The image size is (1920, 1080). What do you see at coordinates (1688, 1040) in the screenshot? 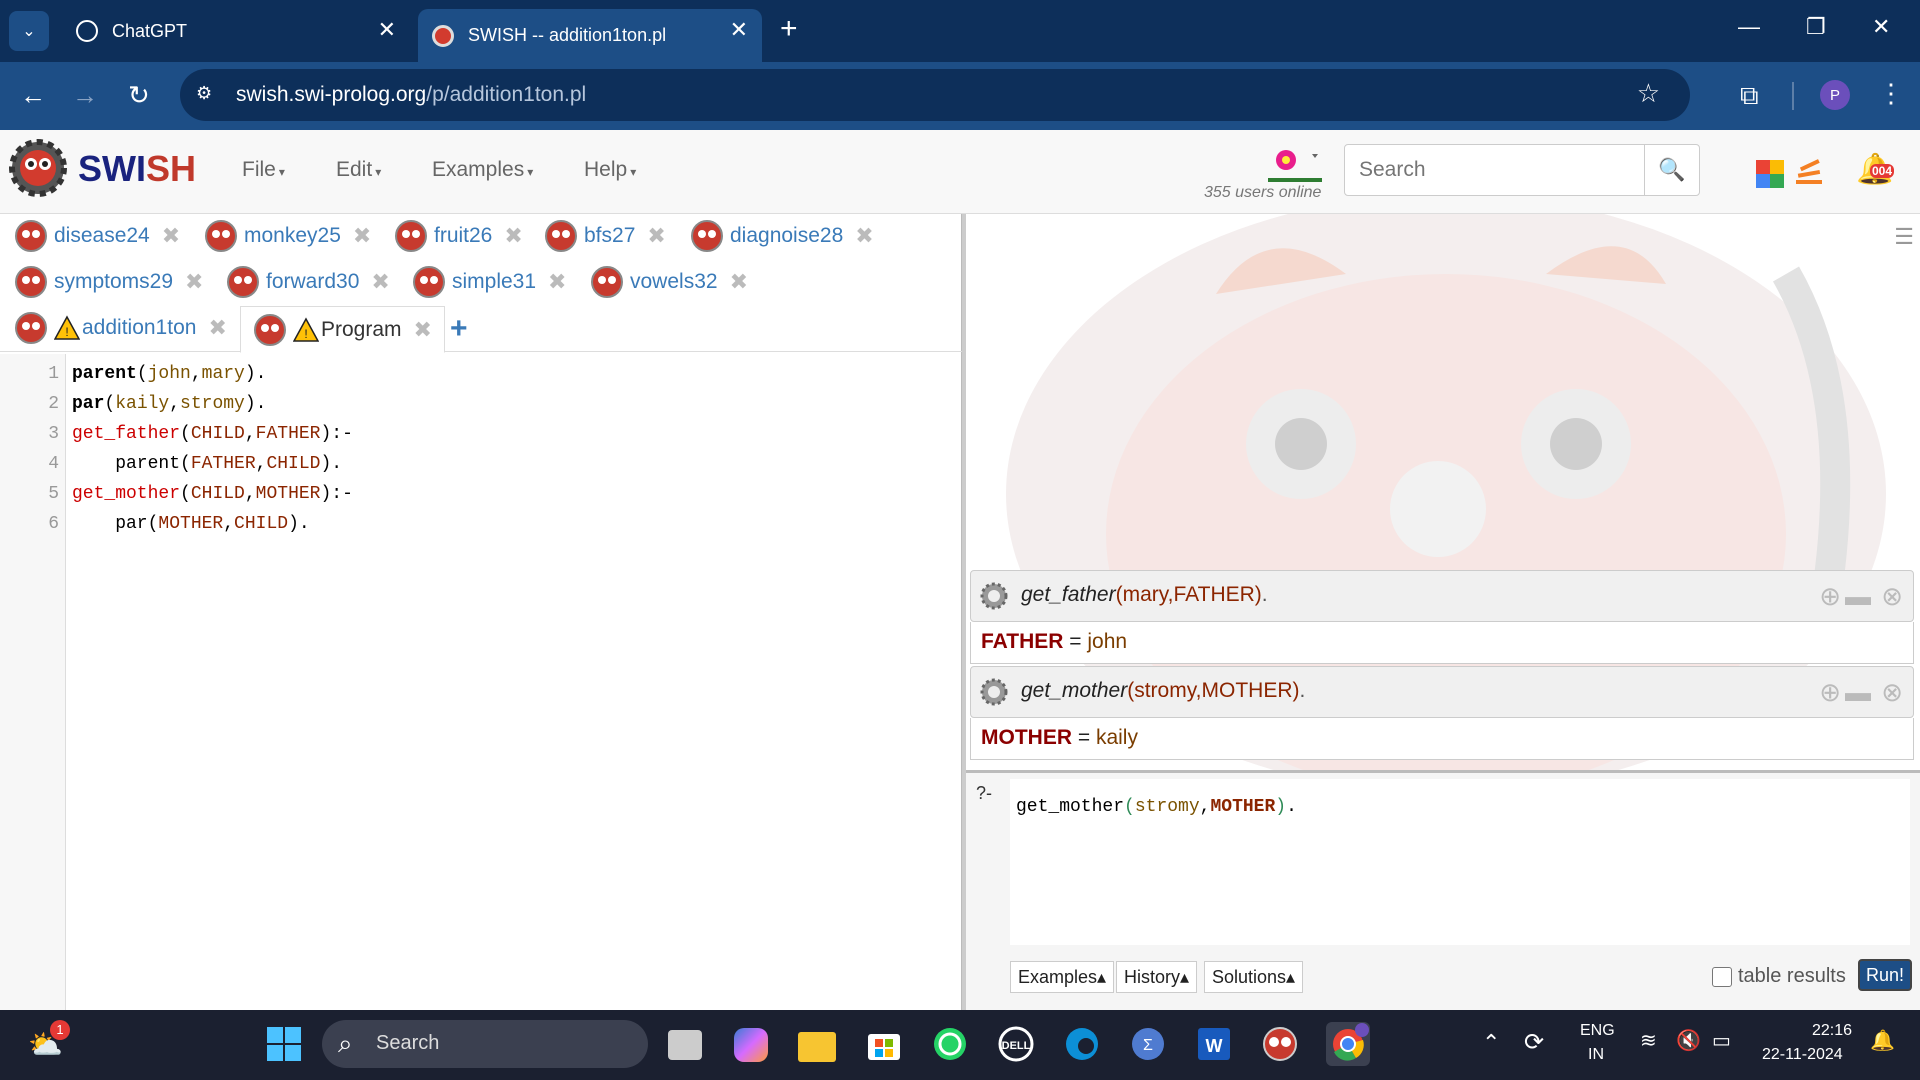
I see `volume-muted-icon: 🔇` at bounding box center [1688, 1040].